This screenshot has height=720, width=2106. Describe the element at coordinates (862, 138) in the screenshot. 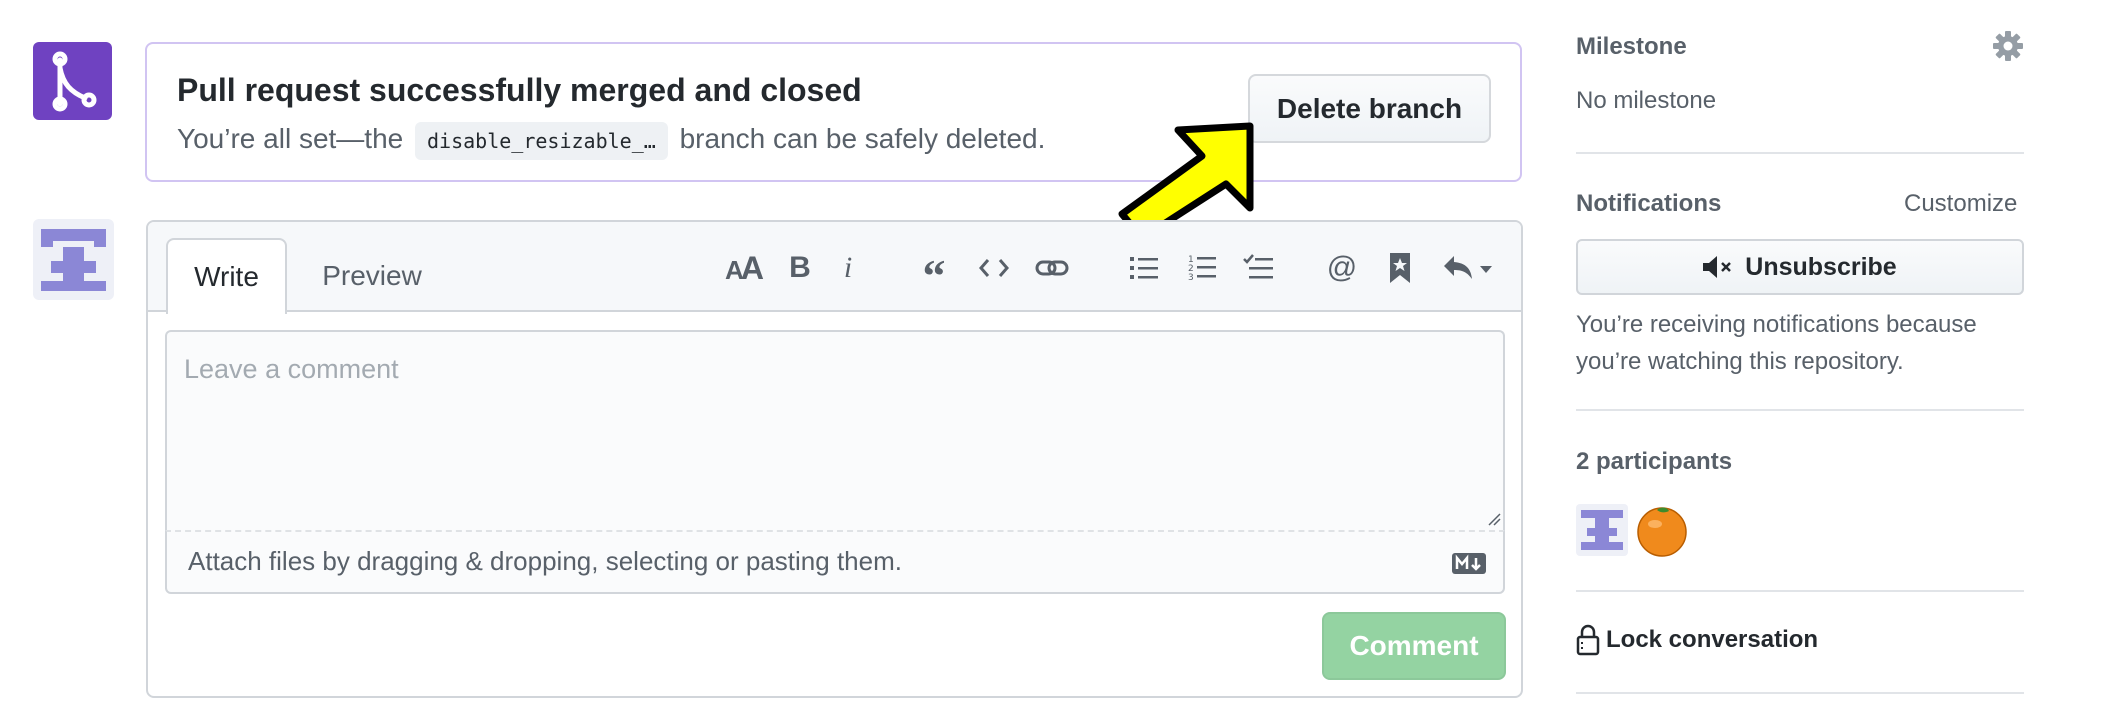

I see `merge-subtitle-suffix: branch can be safely deleted.` at that location.